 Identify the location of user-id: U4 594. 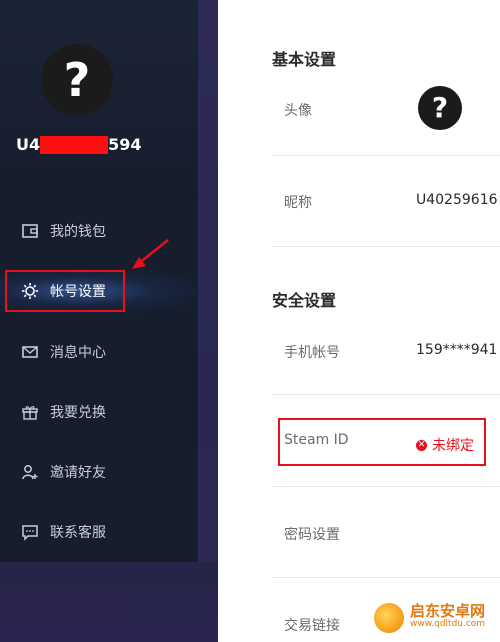
(79, 145).